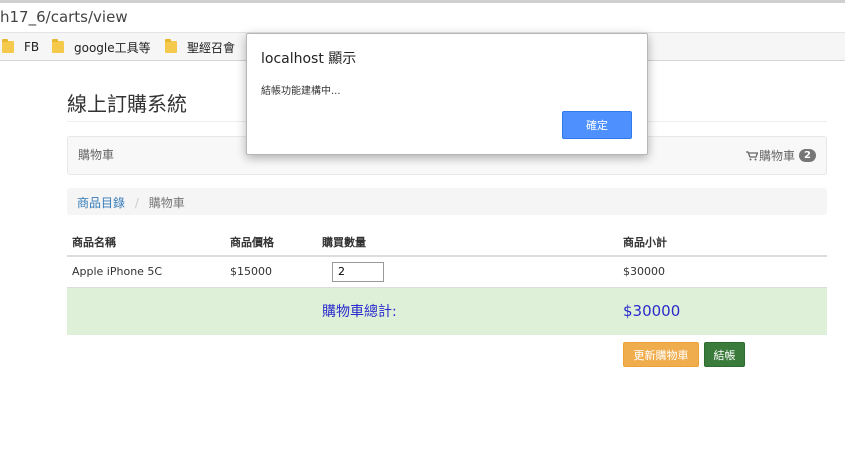 This screenshot has width=845, height=465. I want to click on bookmark-google-tools: google工具等, so click(101, 47).